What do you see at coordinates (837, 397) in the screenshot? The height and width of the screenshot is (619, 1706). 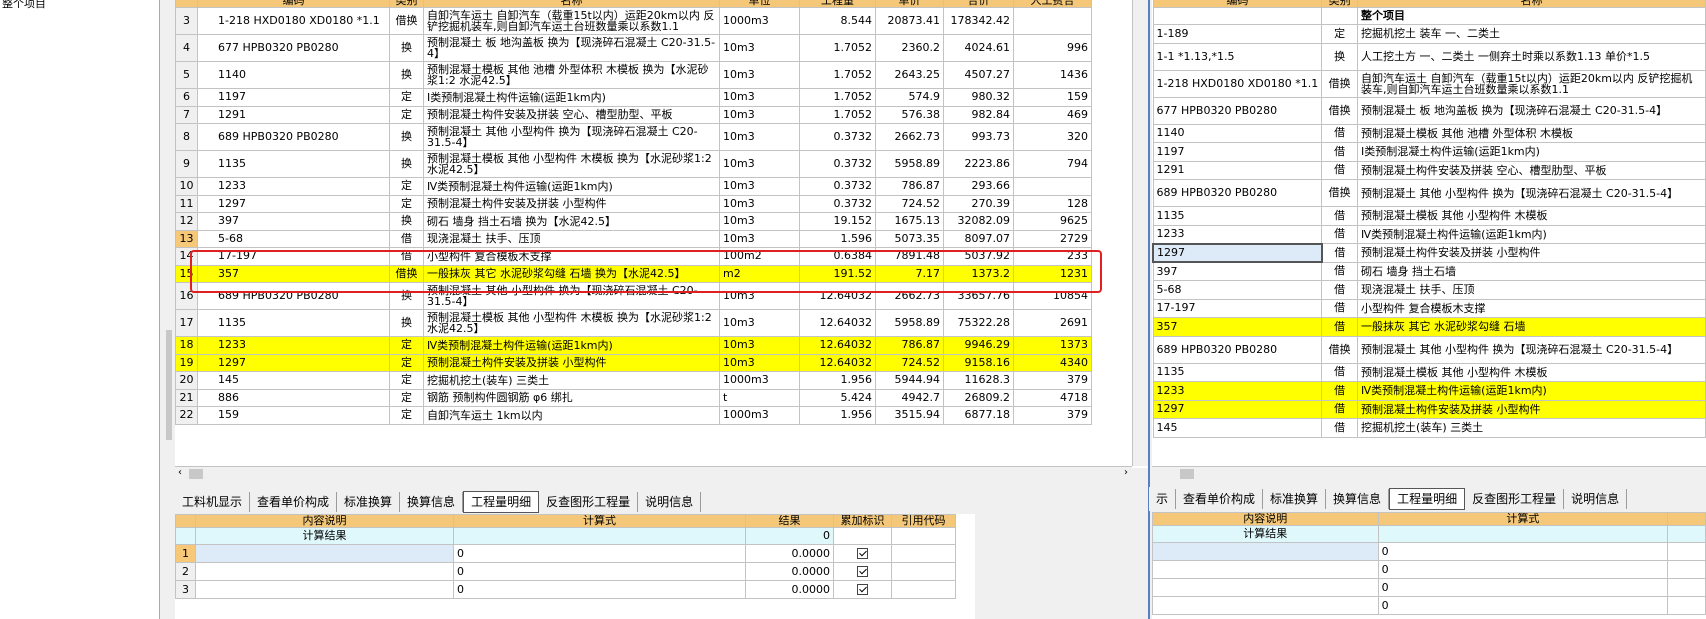 I see `quantity-cell: 5.424` at bounding box center [837, 397].